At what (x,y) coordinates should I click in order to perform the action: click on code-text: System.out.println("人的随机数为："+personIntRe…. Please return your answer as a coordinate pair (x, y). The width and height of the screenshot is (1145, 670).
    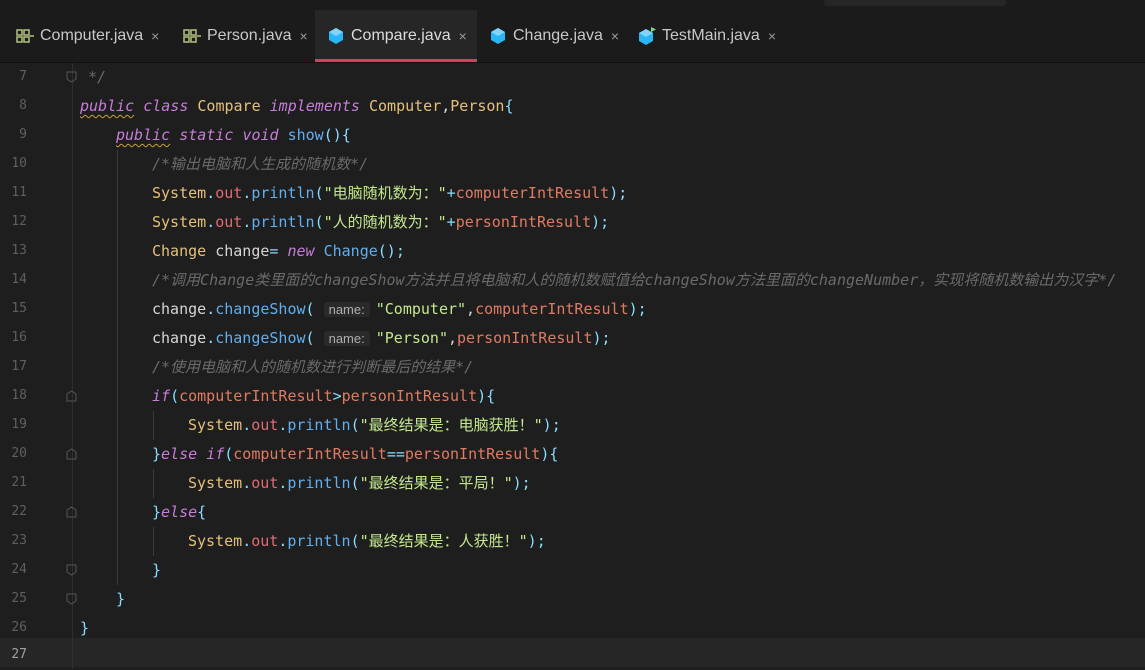
    Looking at the image, I should click on (380, 222).